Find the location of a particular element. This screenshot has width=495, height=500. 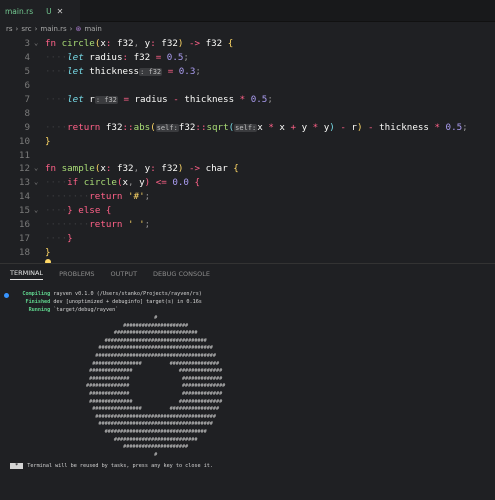

code-line: 8 is located at coordinates (247, 114).